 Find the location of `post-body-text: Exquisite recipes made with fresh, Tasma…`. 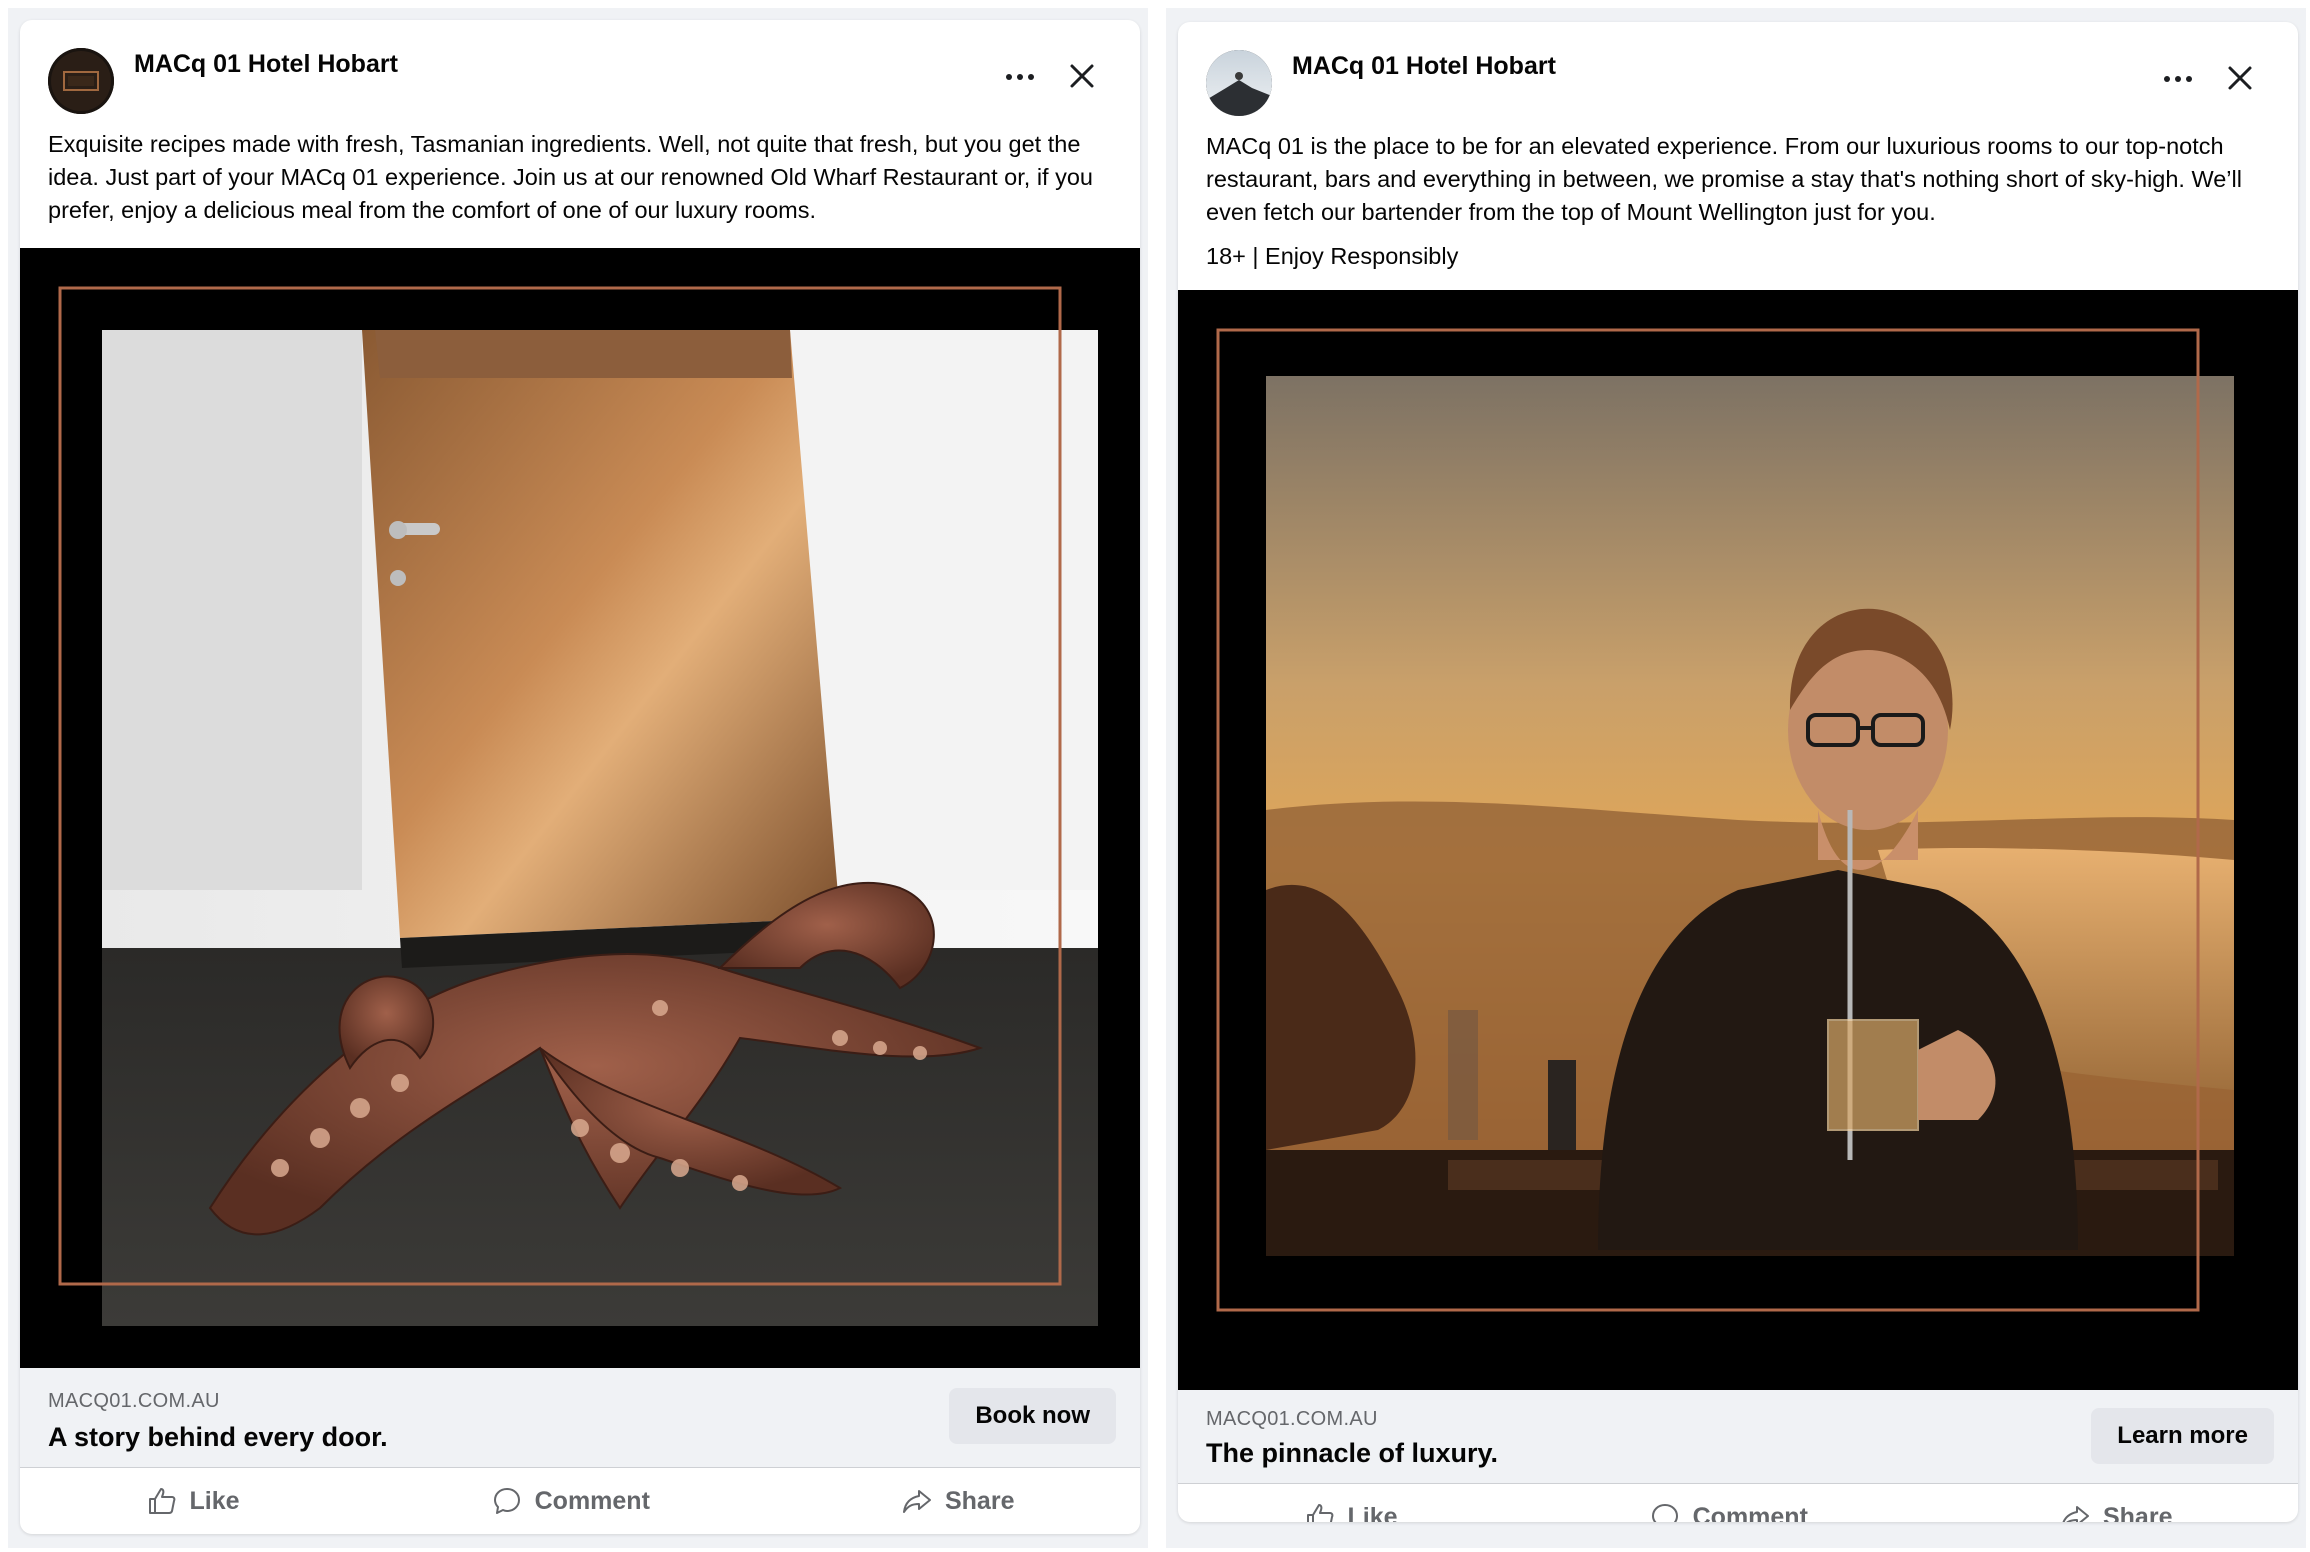

post-body-text: Exquisite recipes made with fresh, Tasma… is located at coordinates (570, 177).